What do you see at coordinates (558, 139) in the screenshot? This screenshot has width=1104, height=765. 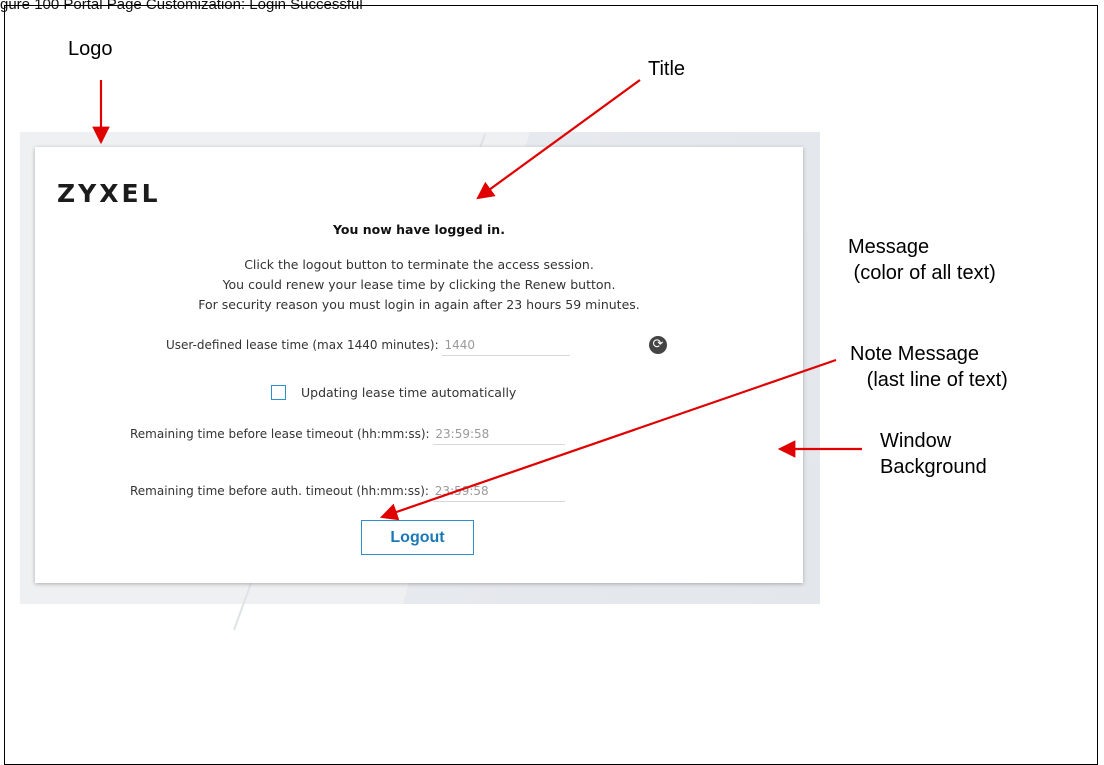 I see `title-arrow` at bounding box center [558, 139].